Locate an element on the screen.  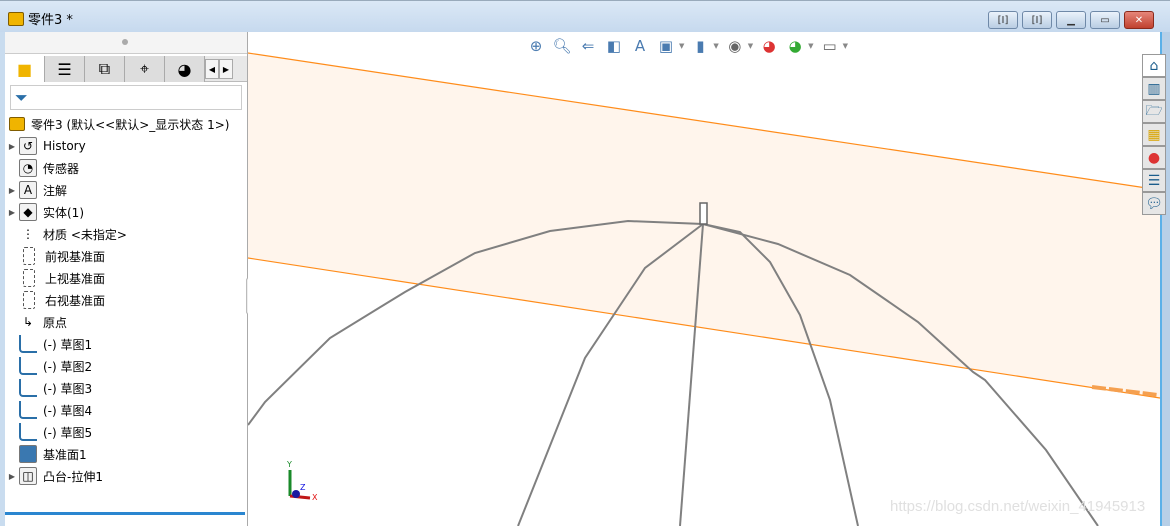
tree-item: ▶ ◫ 凸台-拉伸1 is located at coordinates (126, 476).